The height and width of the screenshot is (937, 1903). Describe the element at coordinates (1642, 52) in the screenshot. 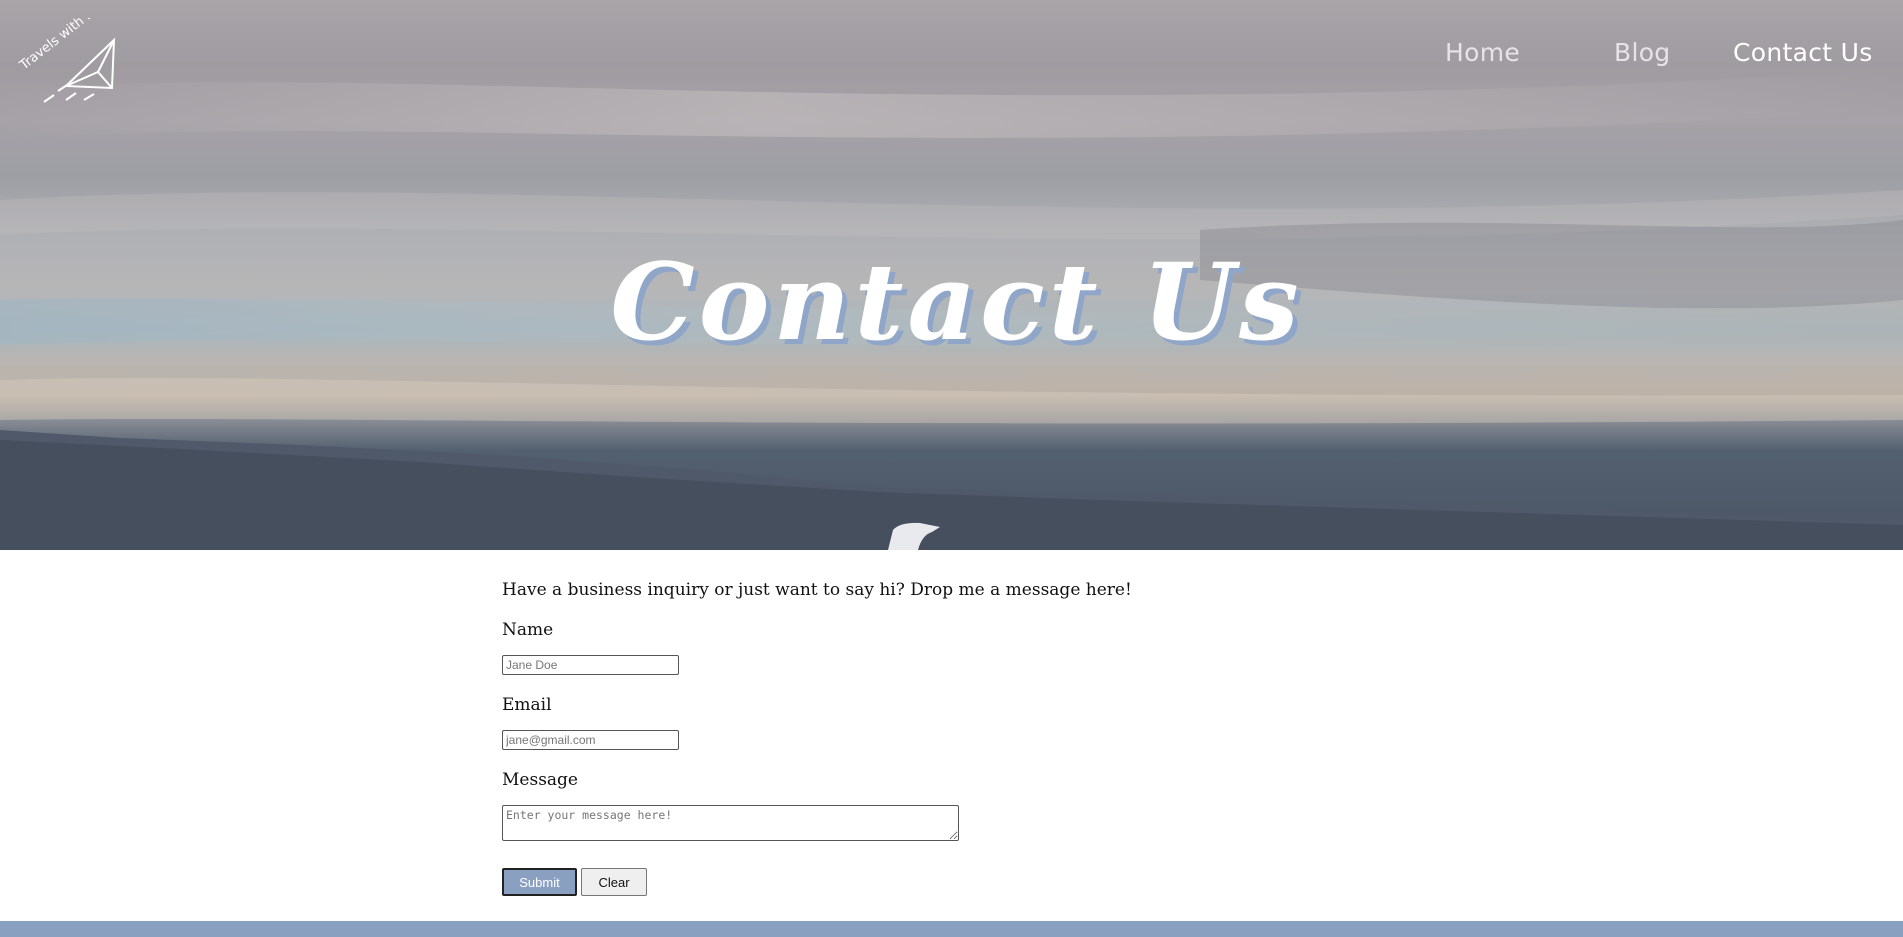

I see `nav-blog-link: Blog` at that location.